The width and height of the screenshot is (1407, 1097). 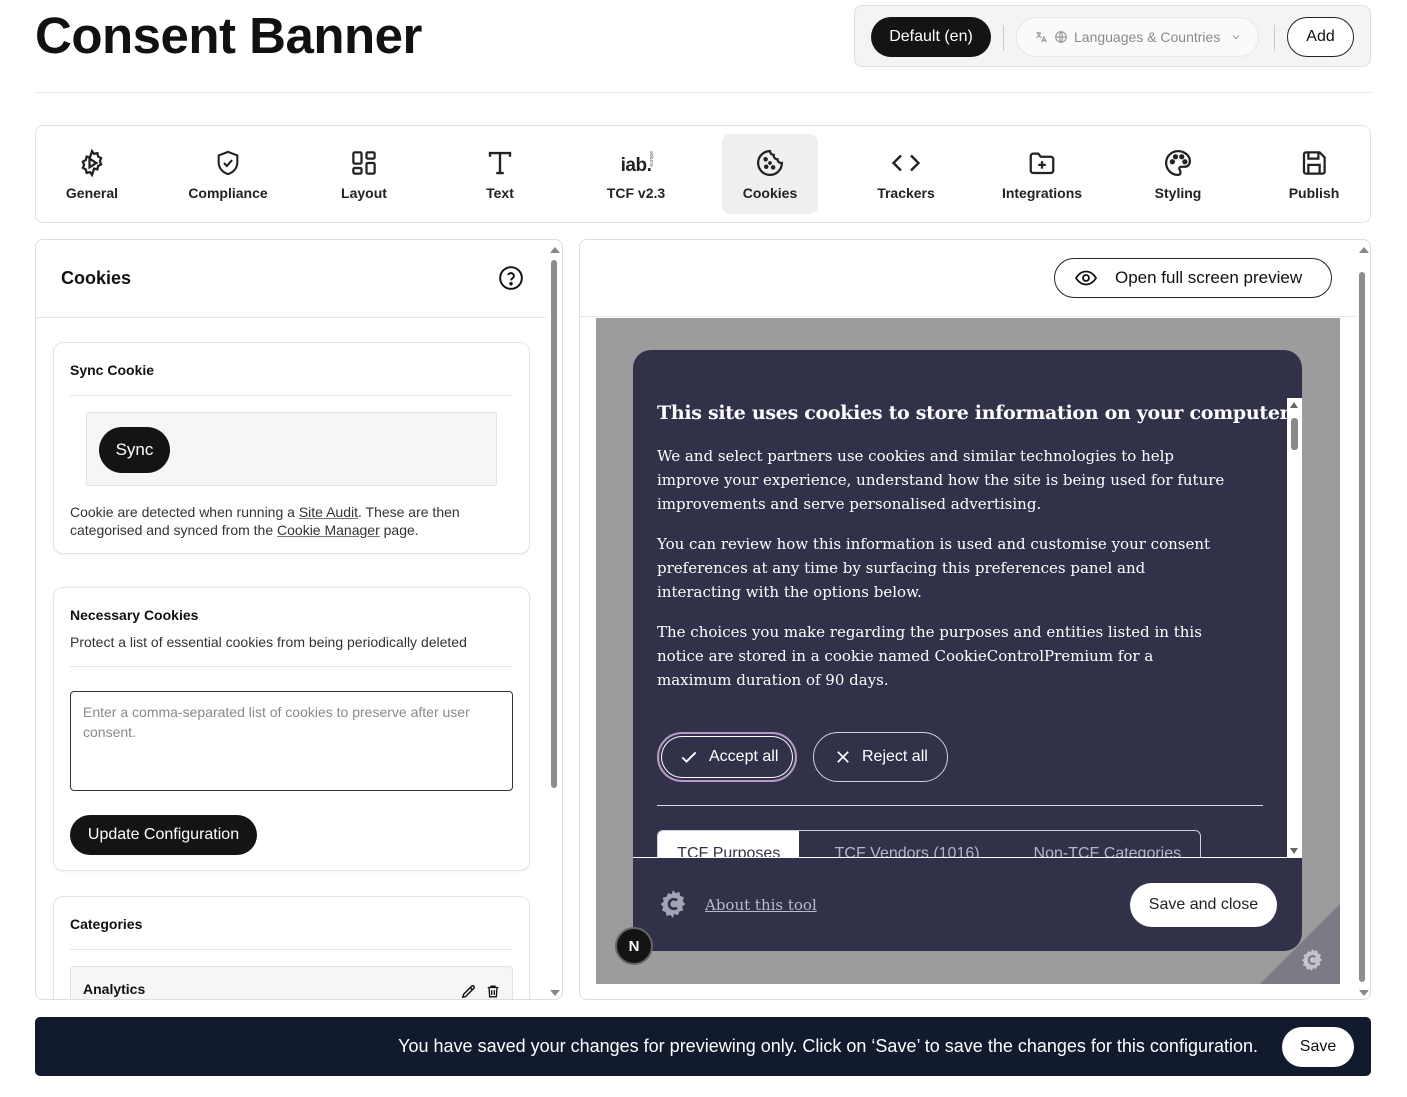 I want to click on tab-styling: Styling, so click(x=1178, y=174).